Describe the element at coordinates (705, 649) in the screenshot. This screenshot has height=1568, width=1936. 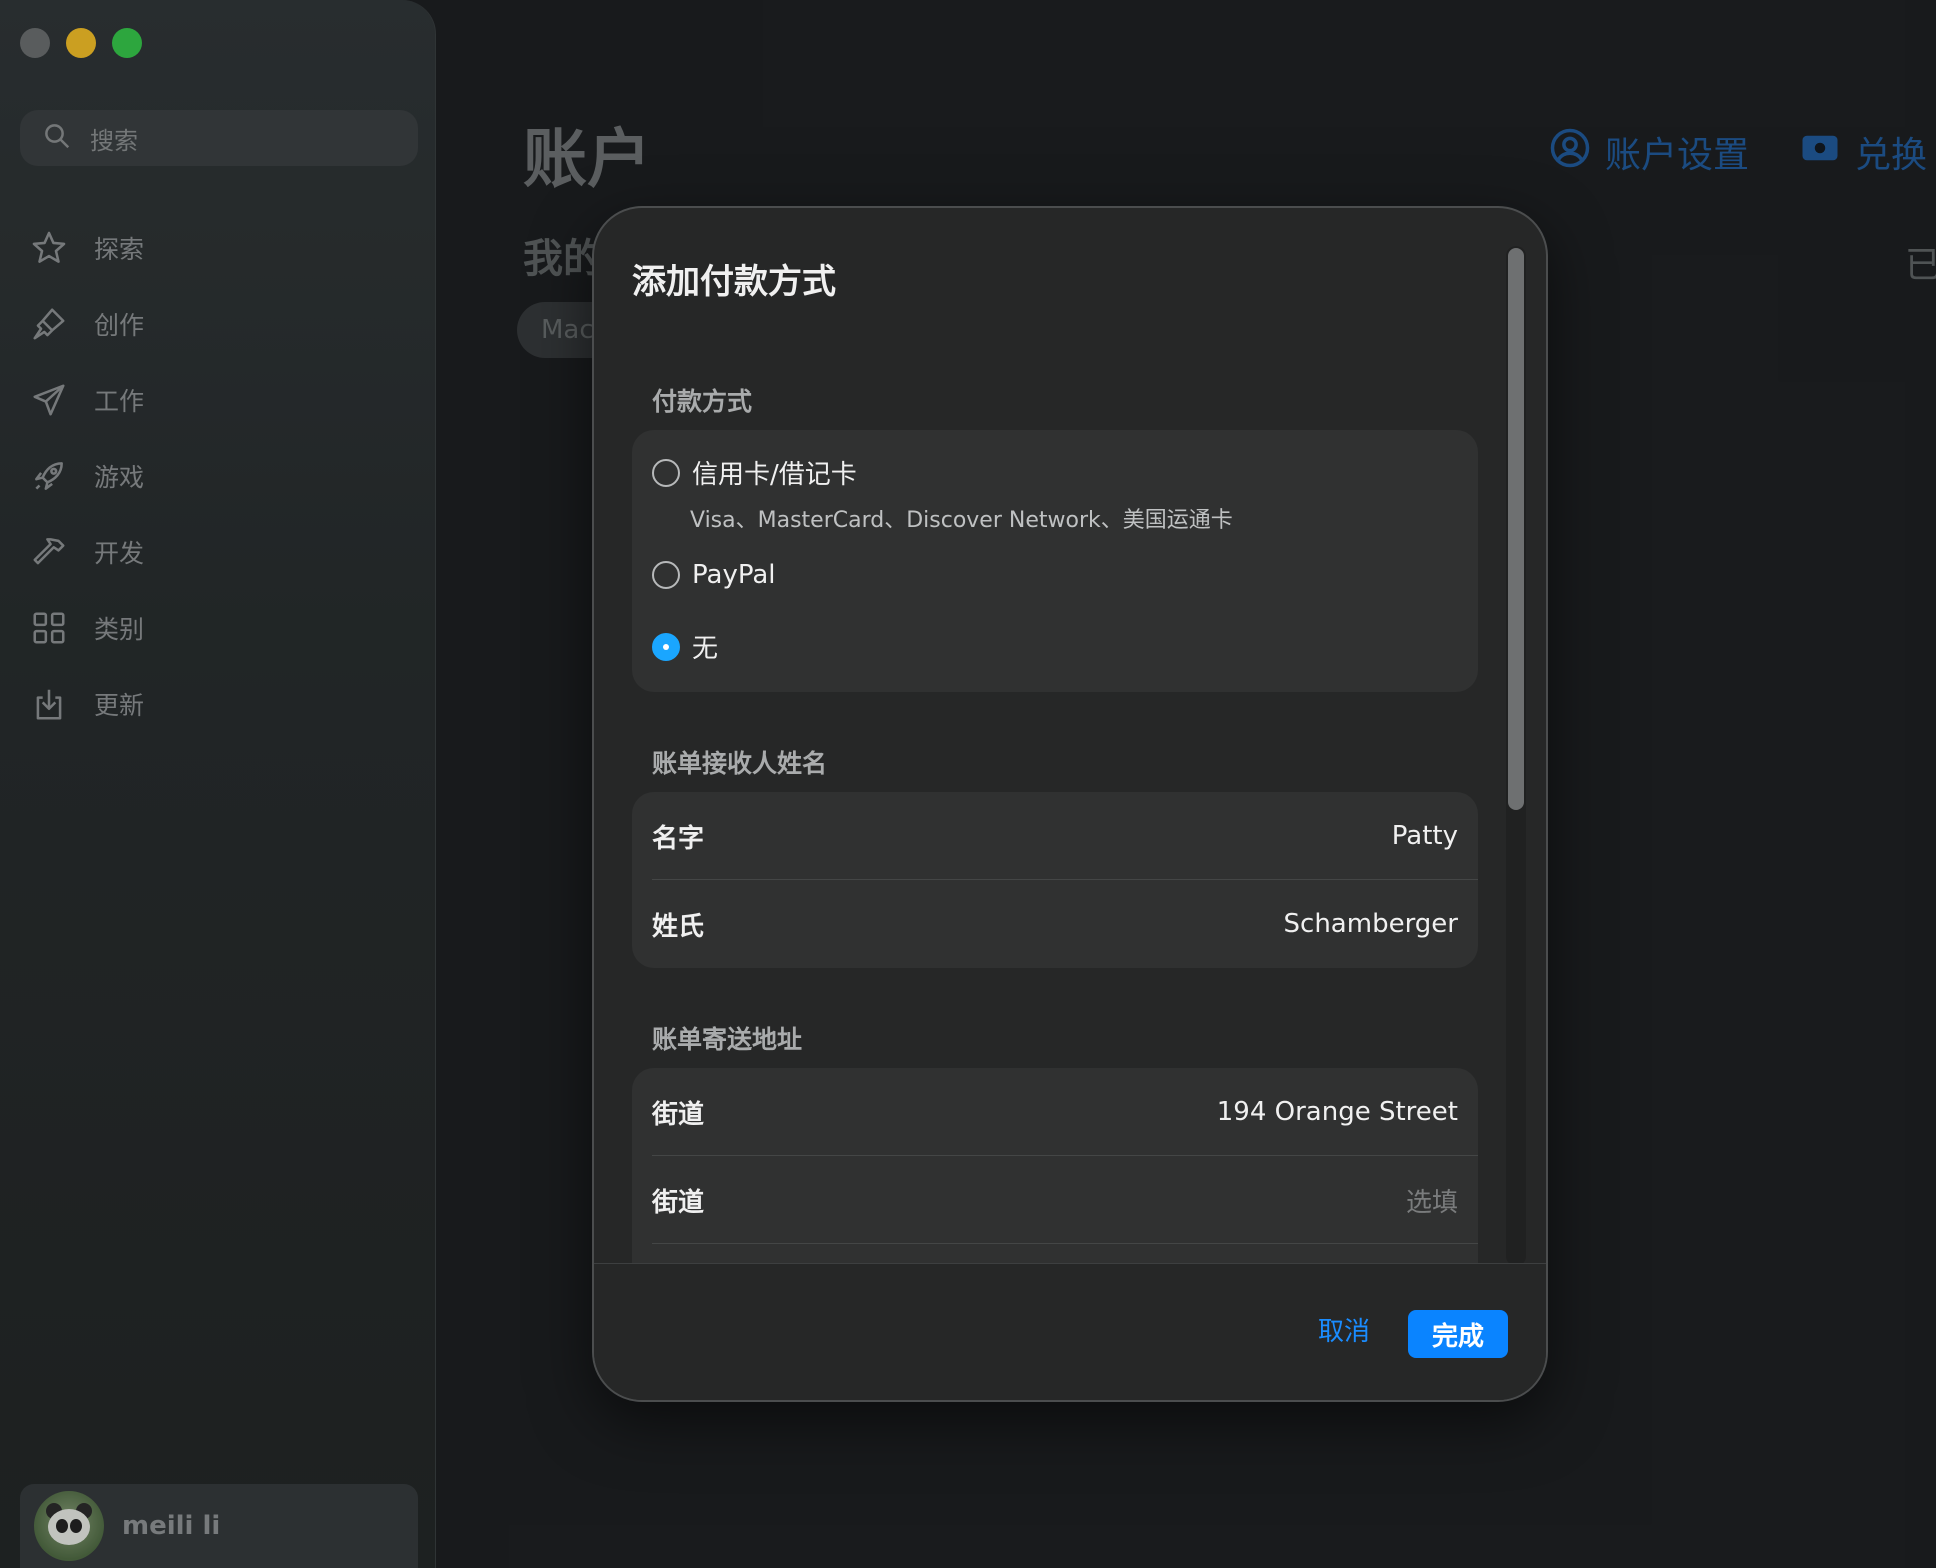
I see `radio-label: 无` at that location.